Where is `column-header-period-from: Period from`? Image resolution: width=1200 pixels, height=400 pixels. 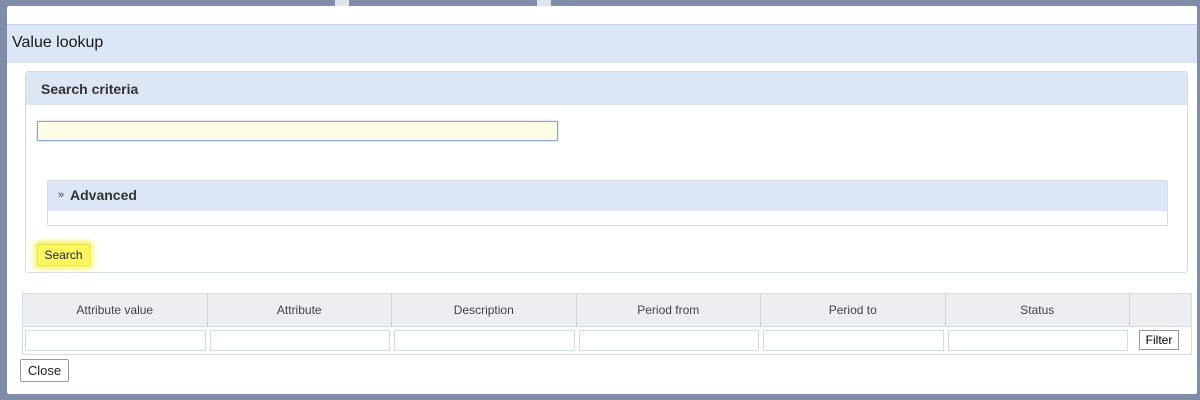 column-header-period-from: Period from is located at coordinates (669, 310).